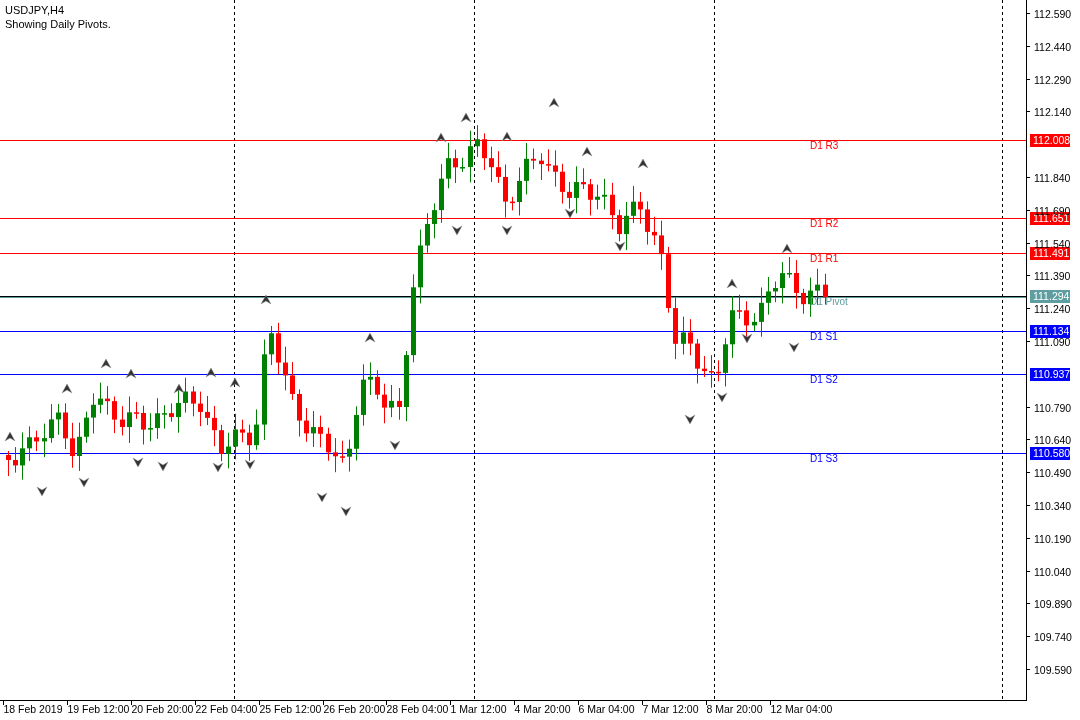 This screenshot has width=1080, height=720. What do you see at coordinates (824, 458) in the screenshot?
I see `pivot-label: D1 S3` at bounding box center [824, 458].